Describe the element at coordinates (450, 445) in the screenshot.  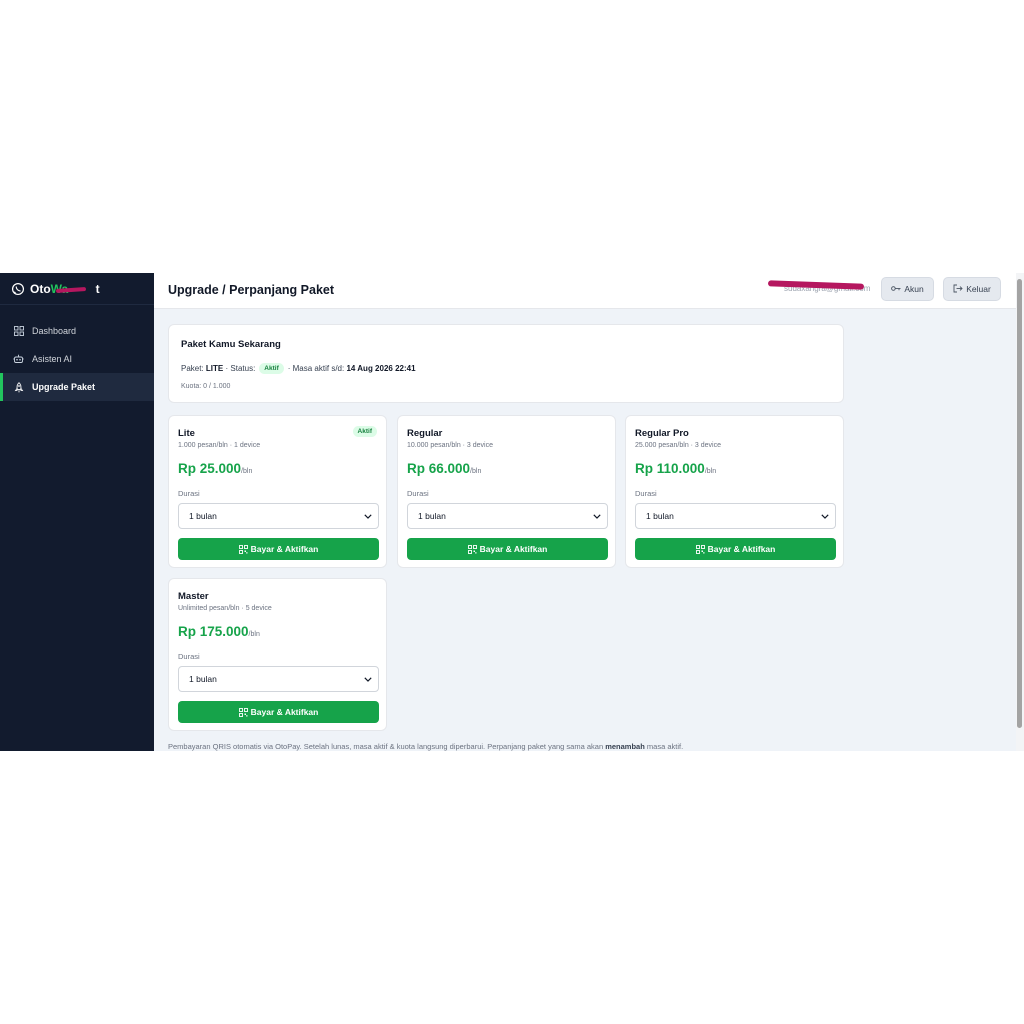
I see `plan-description: 10.000 pesan/bln · 3 device` at that location.